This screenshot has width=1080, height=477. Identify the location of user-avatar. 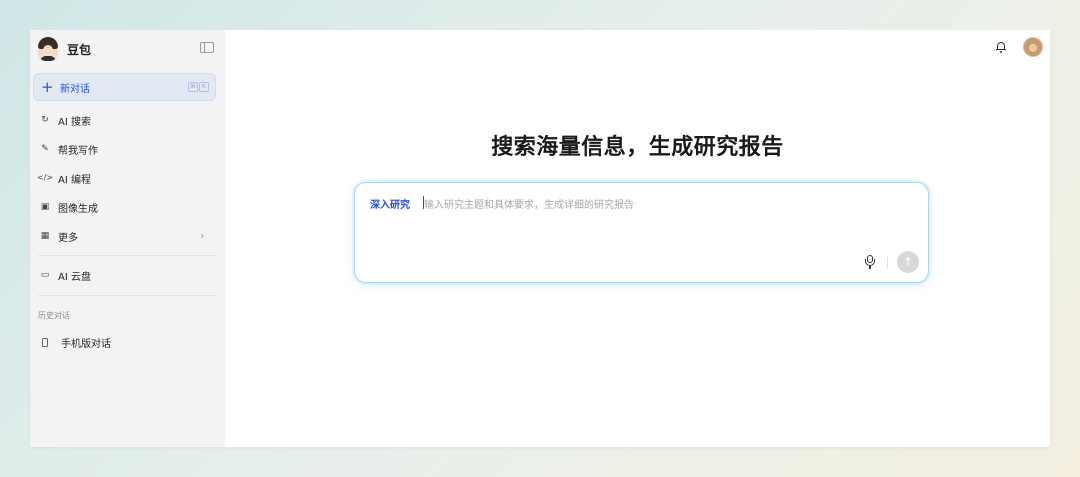
(1033, 47).